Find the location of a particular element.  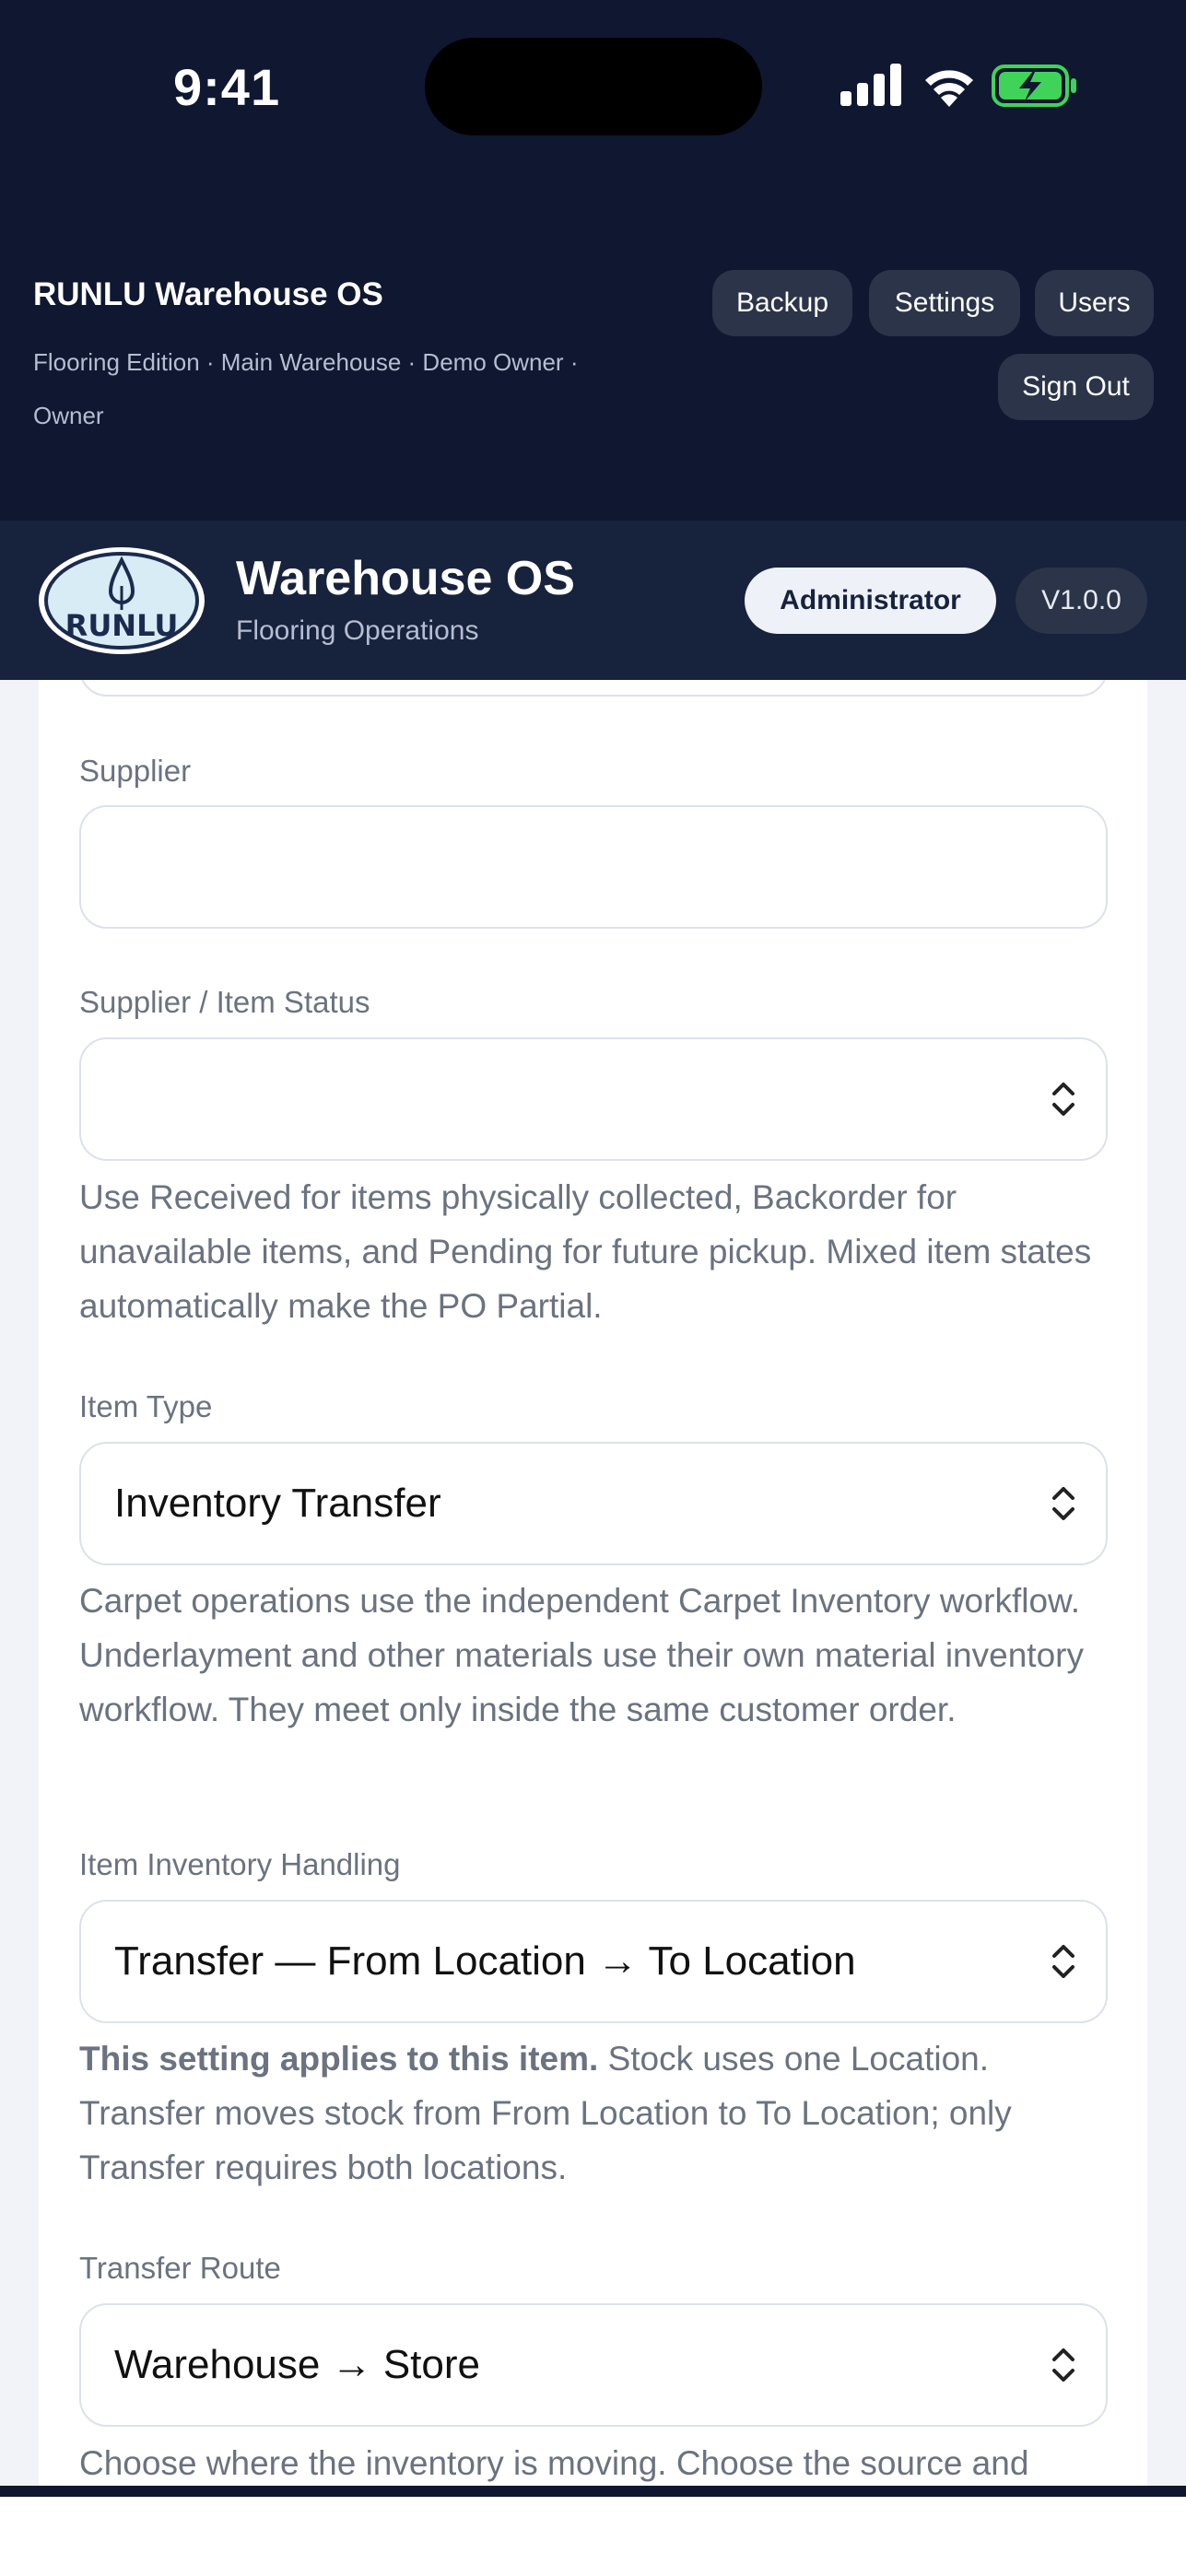

sign-out-button: Sign Out is located at coordinates (1076, 387).